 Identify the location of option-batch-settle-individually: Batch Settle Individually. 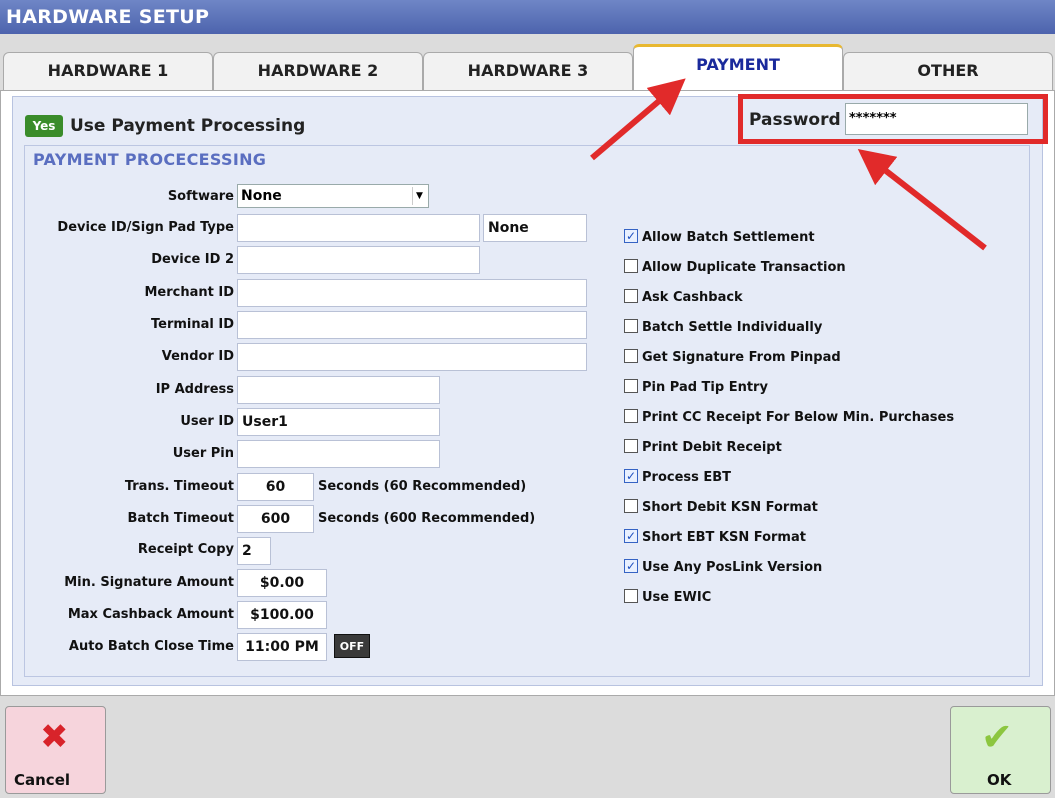
(723, 329).